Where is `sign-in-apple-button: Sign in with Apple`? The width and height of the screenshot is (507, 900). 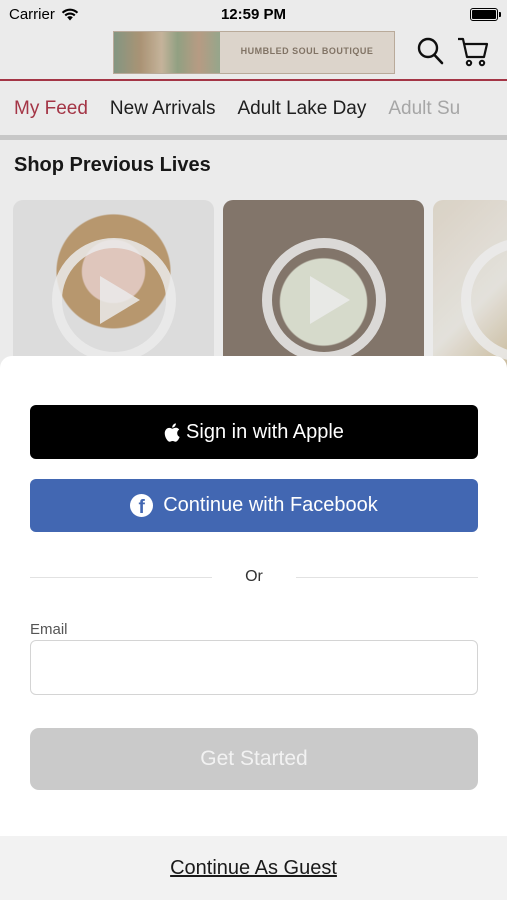 sign-in-apple-button: Sign in with Apple is located at coordinates (254, 432).